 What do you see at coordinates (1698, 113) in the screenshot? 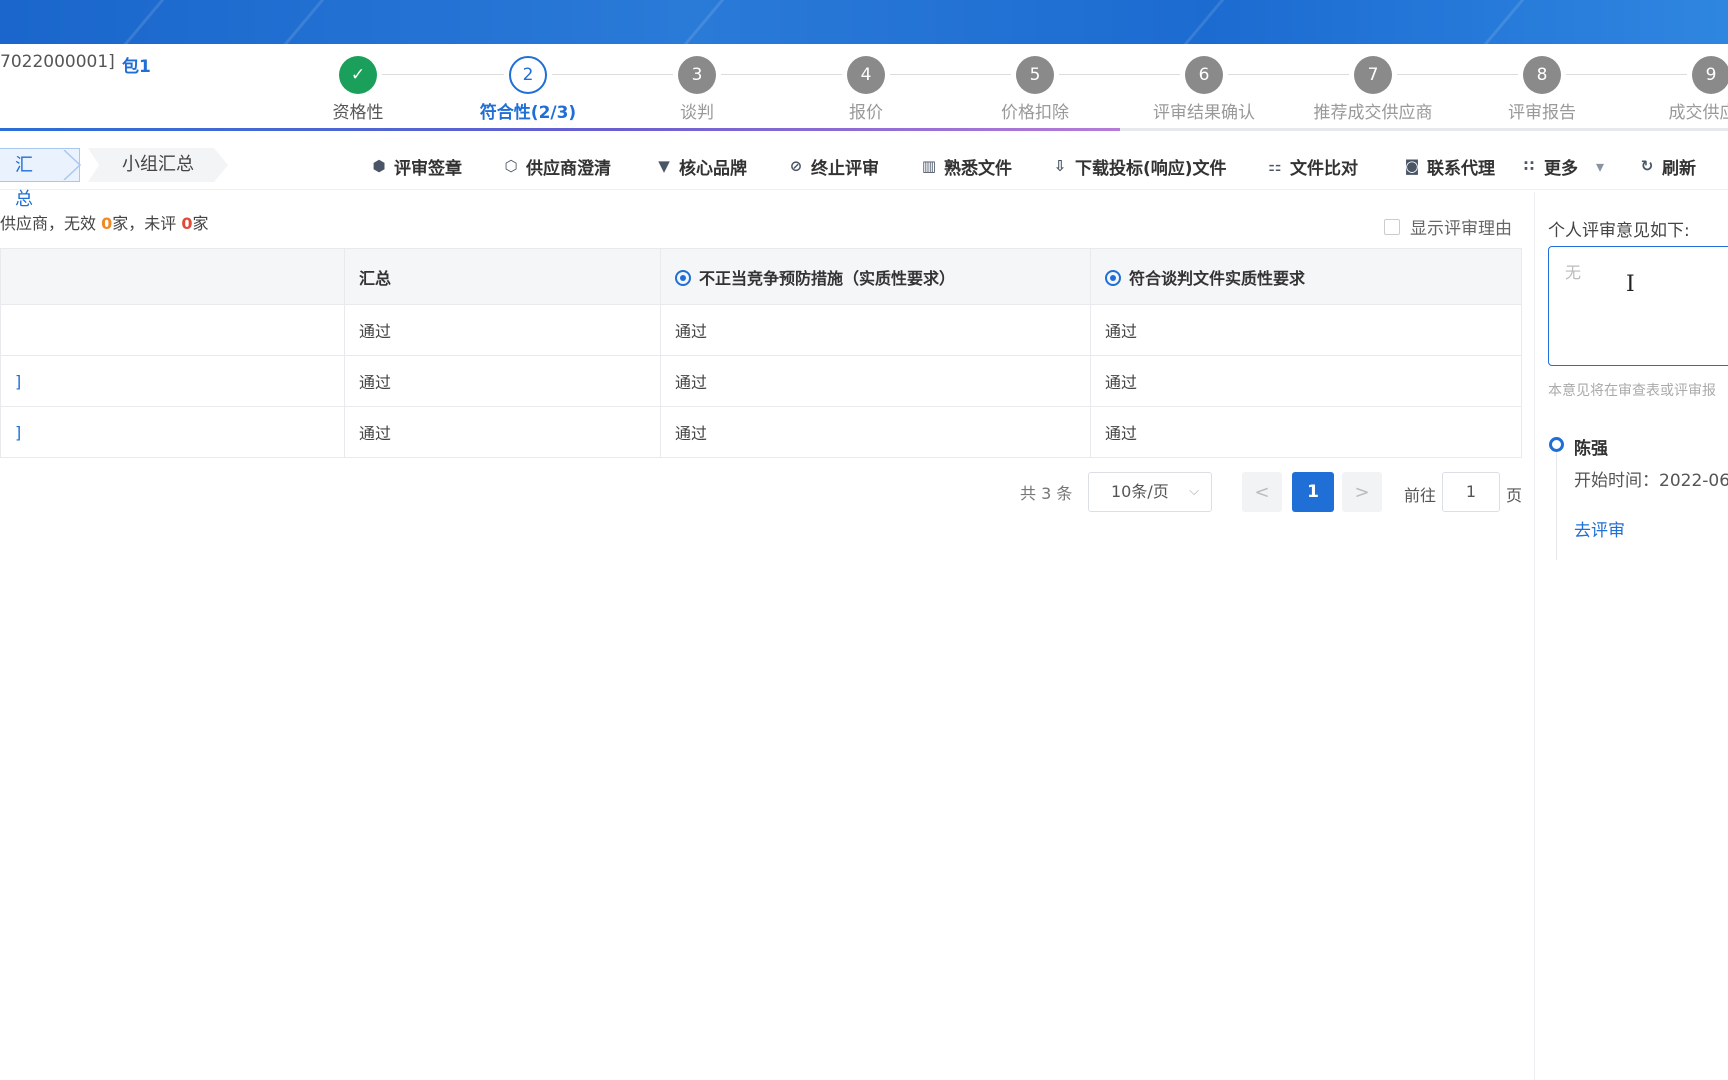
I see `step-label: 成交供应商` at bounding box center [1698, 113].